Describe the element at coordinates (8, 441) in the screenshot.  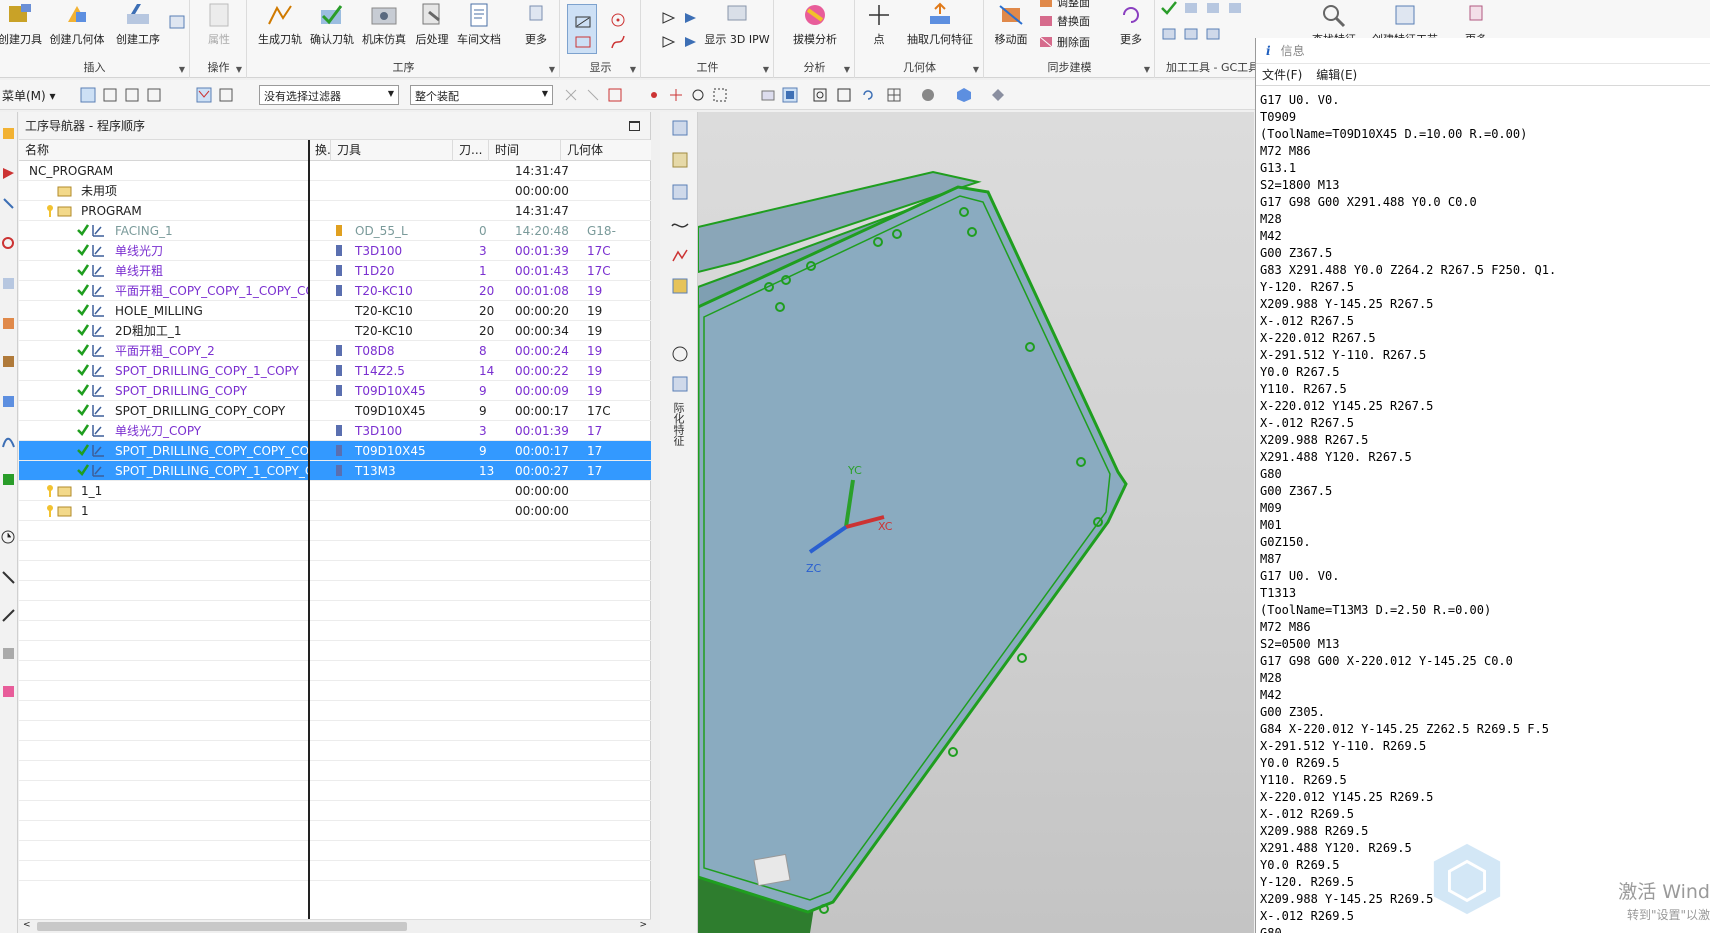
I see `resource-9-icon` at that location.